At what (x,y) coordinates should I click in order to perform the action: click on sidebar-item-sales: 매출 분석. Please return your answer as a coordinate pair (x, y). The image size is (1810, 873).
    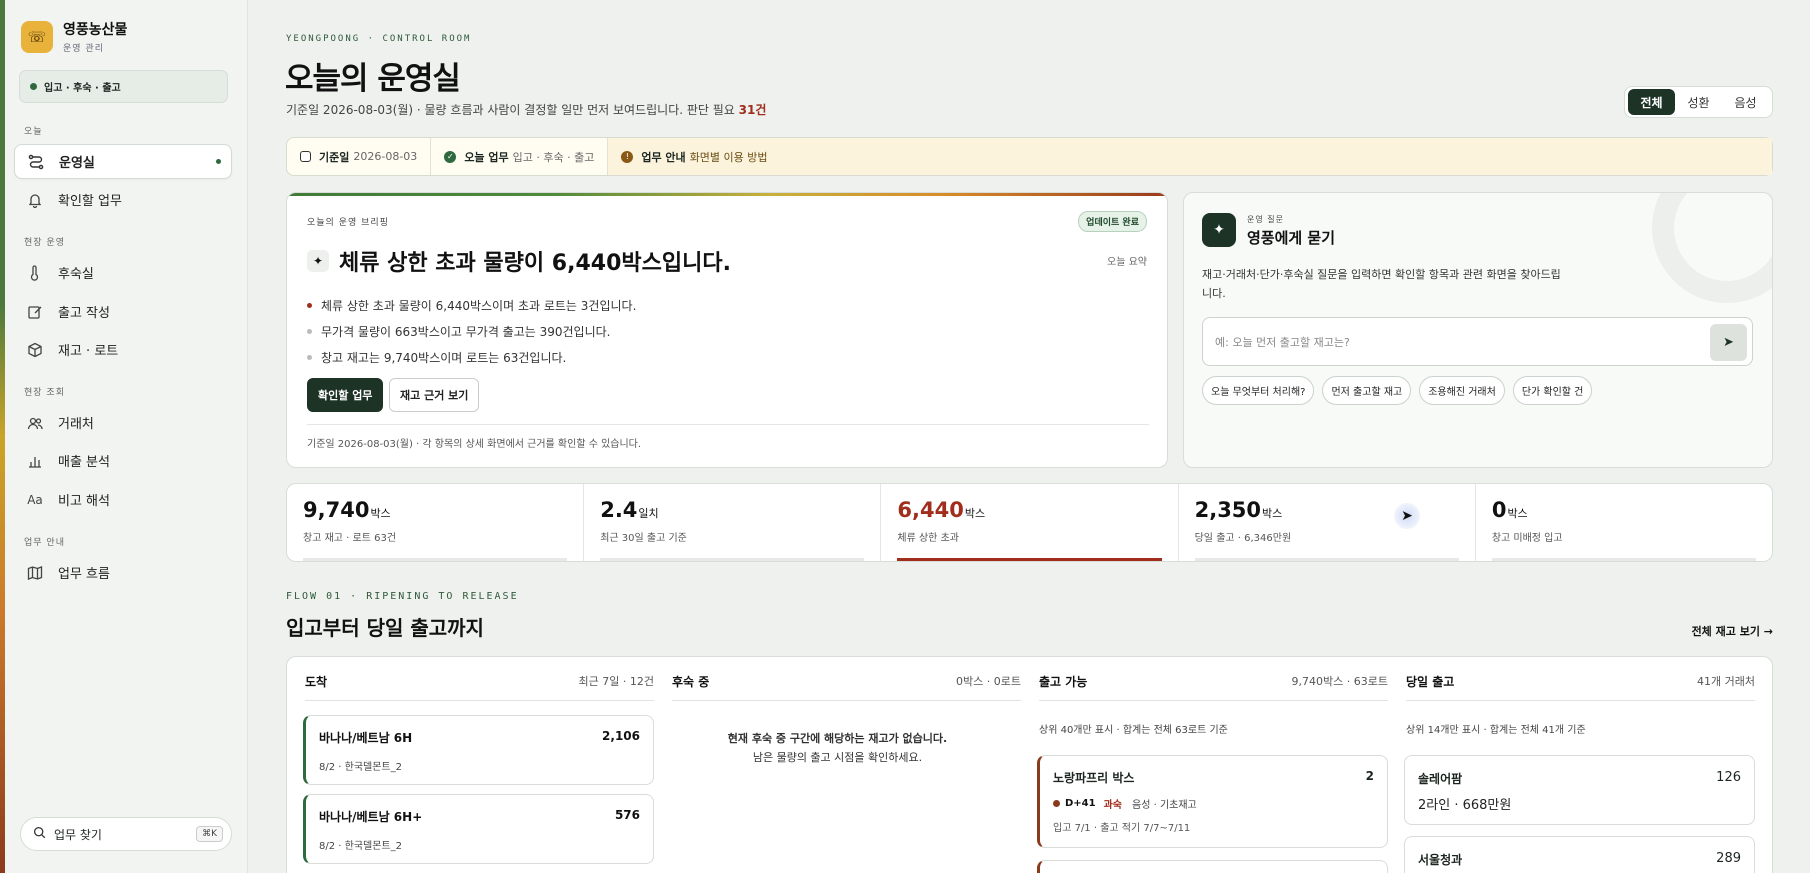
    Looking at the image, I should click on (123, 460).